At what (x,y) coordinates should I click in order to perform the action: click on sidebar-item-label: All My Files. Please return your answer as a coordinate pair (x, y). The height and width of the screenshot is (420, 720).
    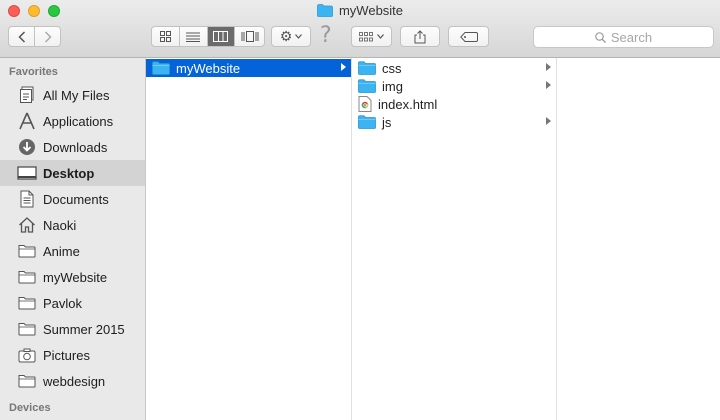
    Looking at the image, I should click on (76, 95).